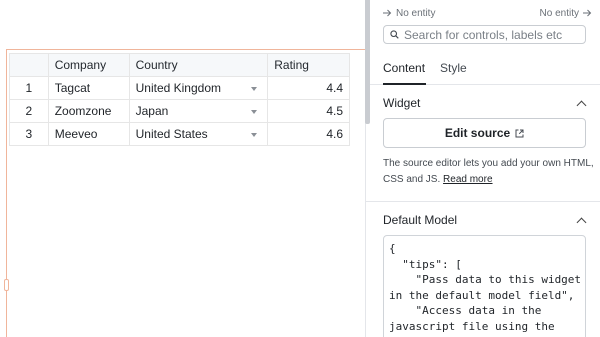 Image resolution: width=600 pixels, height=337 pixels. I want to click on code-line: "tips": [, so click(425, 264).